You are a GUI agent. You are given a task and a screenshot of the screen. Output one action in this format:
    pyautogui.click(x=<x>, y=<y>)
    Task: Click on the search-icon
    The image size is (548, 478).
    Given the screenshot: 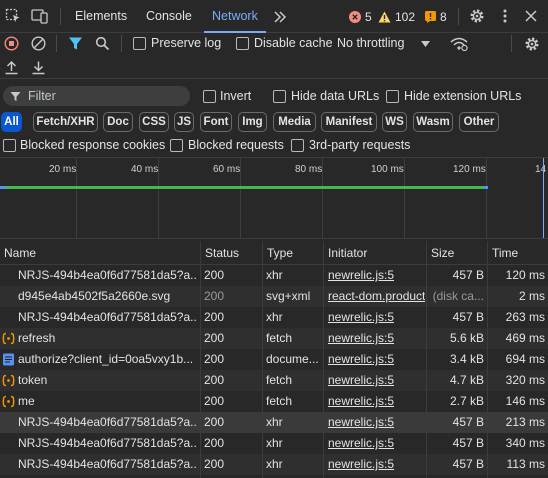 What is the action you would take?
    pyautogui.click(x=102, y=43)
    